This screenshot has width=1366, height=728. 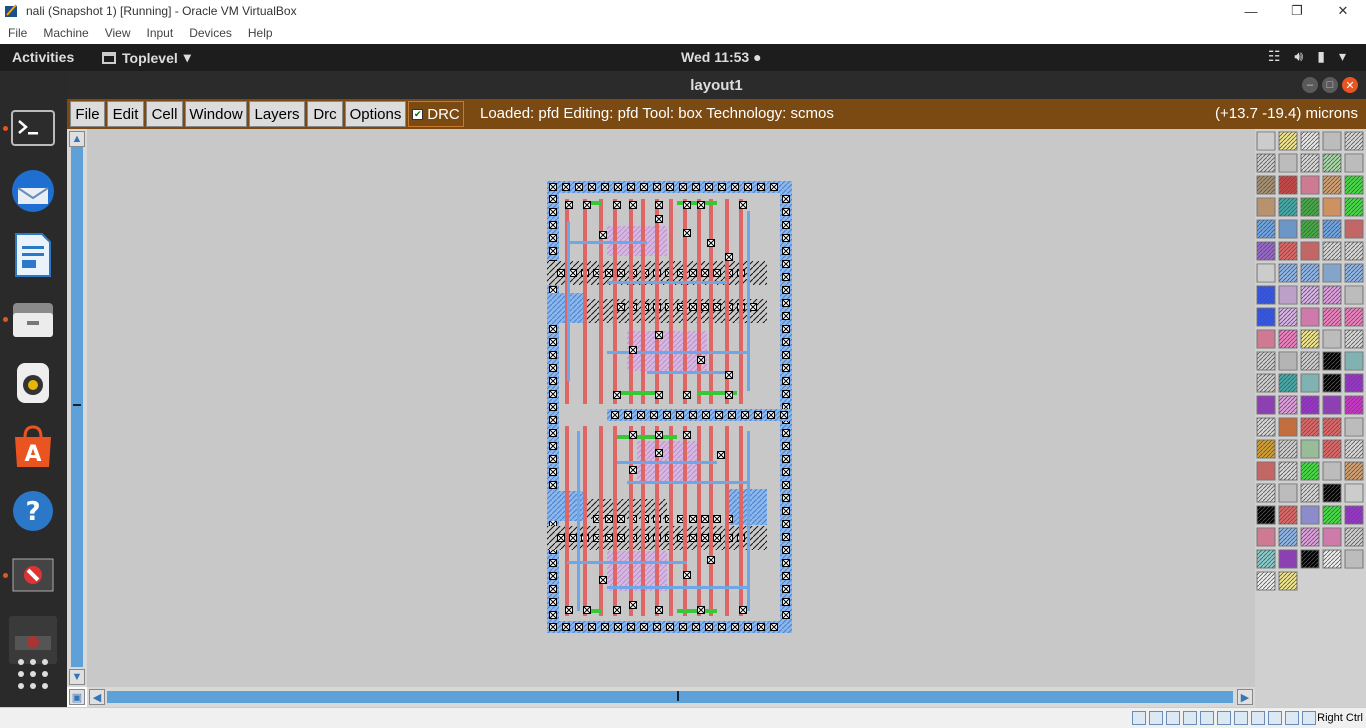 I want to click on vbox-menu-devices: Devices, so click(x=210, y=33).